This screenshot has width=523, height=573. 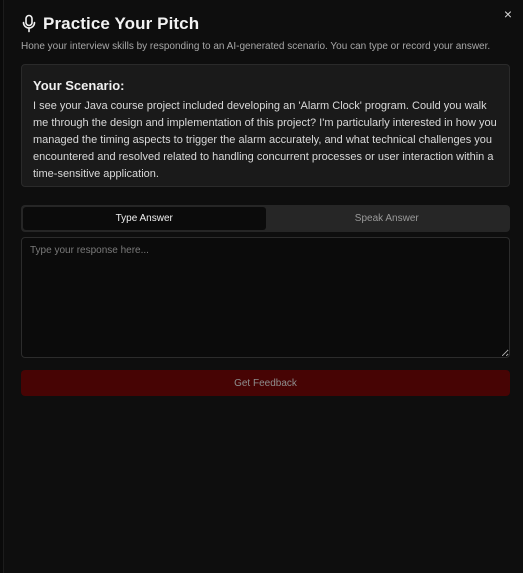 What do you see at coordinates (79, 85) in the screenshot?
I see `scenario-heading: Your Scenario:` at bounding box center [79, 85].